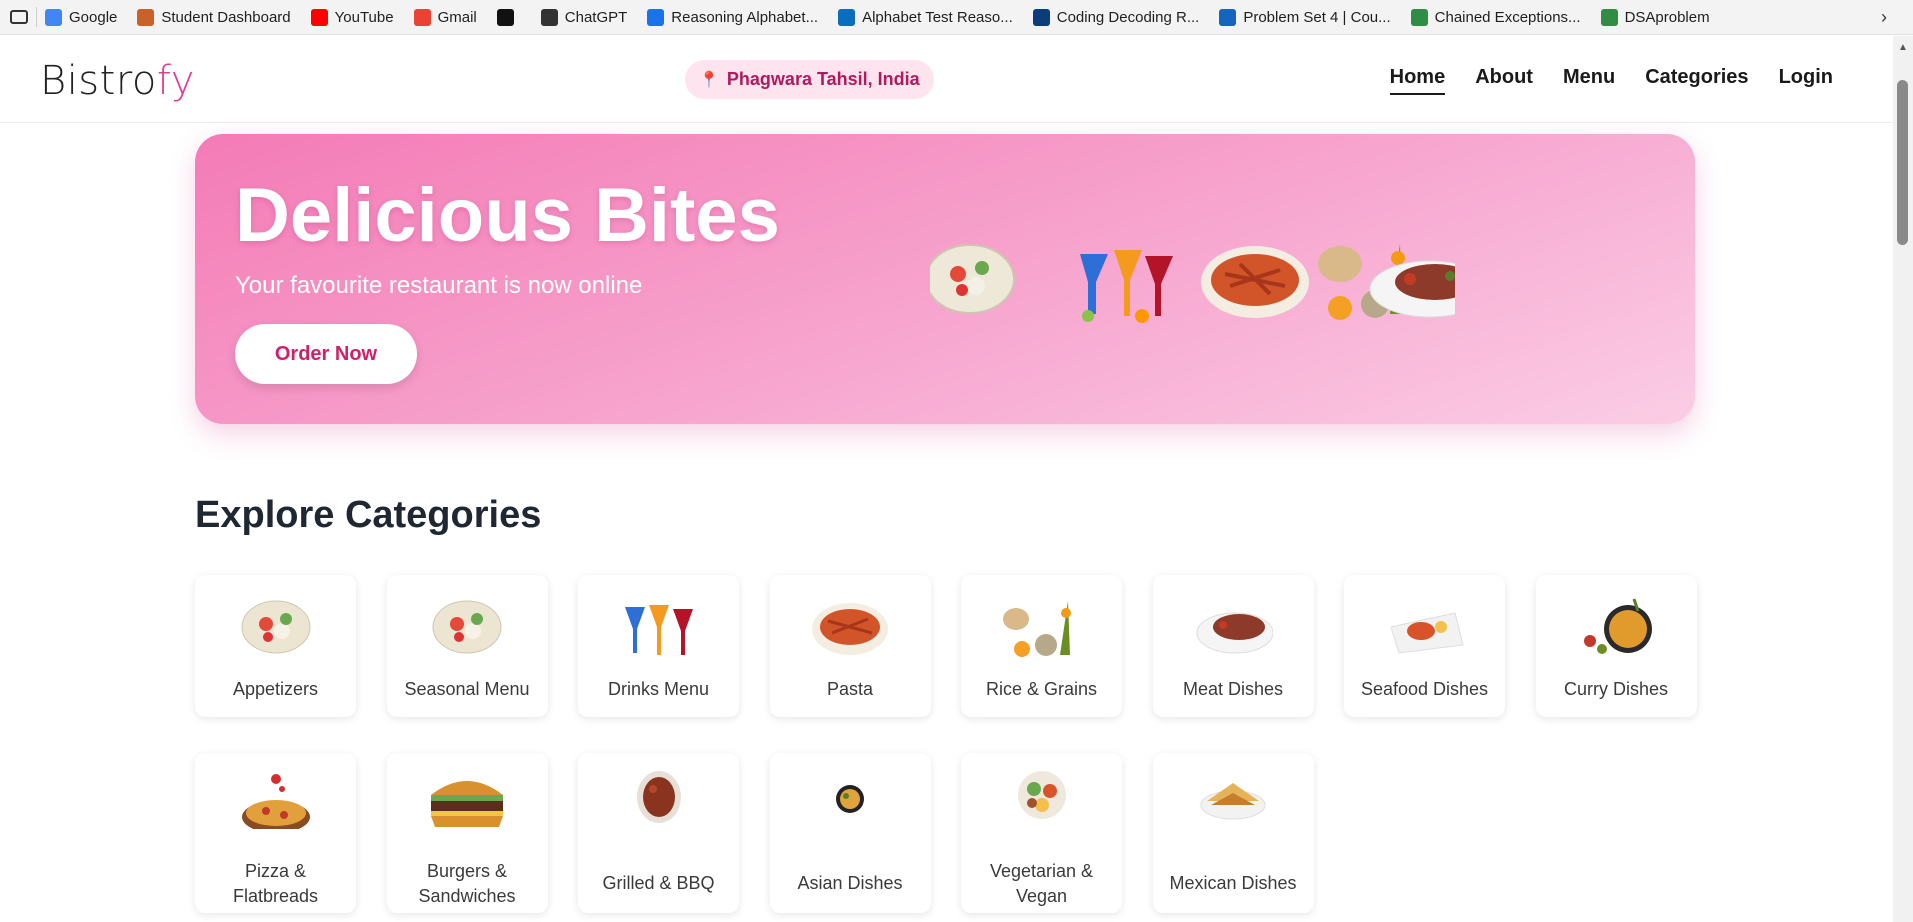 This screenshot has height=922, width=1913. What do you see at coordinates (850, 833) in the screenshot?
I see `category-card-asian-bowl: Asian Dishes` at bounding box center [850, 833].